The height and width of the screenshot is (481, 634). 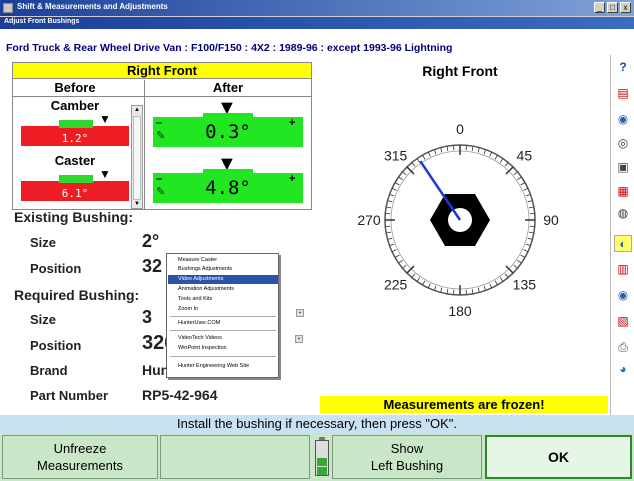 I want to click on battery-icon, so click(x=322, y=457).